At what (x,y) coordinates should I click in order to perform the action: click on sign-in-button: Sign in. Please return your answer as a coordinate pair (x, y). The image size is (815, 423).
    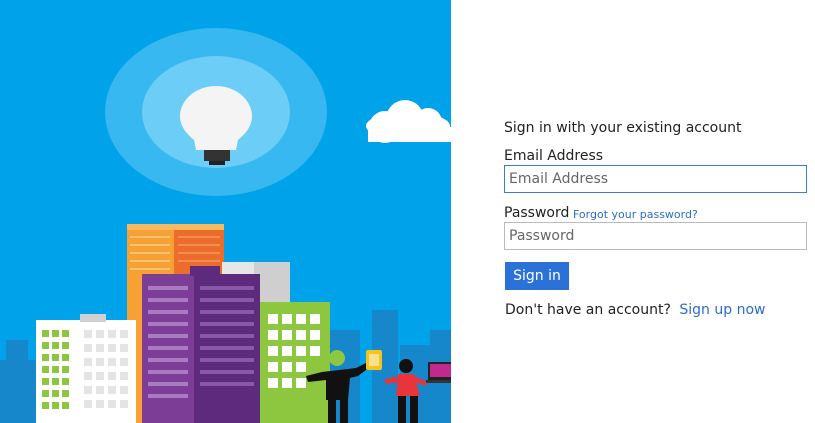
    Looking at the image, I should click on (537, 276).